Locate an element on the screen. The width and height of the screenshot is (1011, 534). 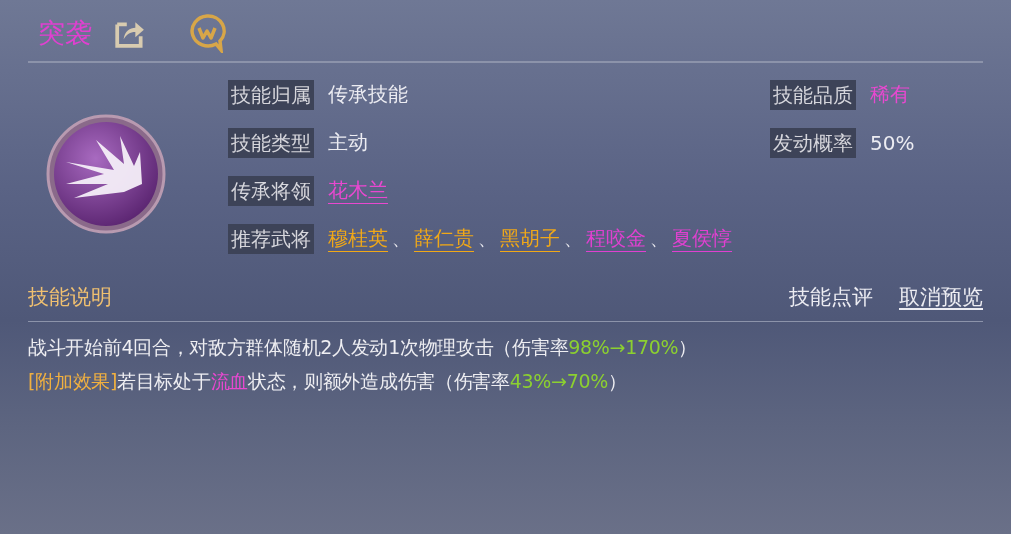
field-value: 传承技能 is located at coordinates (368, 94).